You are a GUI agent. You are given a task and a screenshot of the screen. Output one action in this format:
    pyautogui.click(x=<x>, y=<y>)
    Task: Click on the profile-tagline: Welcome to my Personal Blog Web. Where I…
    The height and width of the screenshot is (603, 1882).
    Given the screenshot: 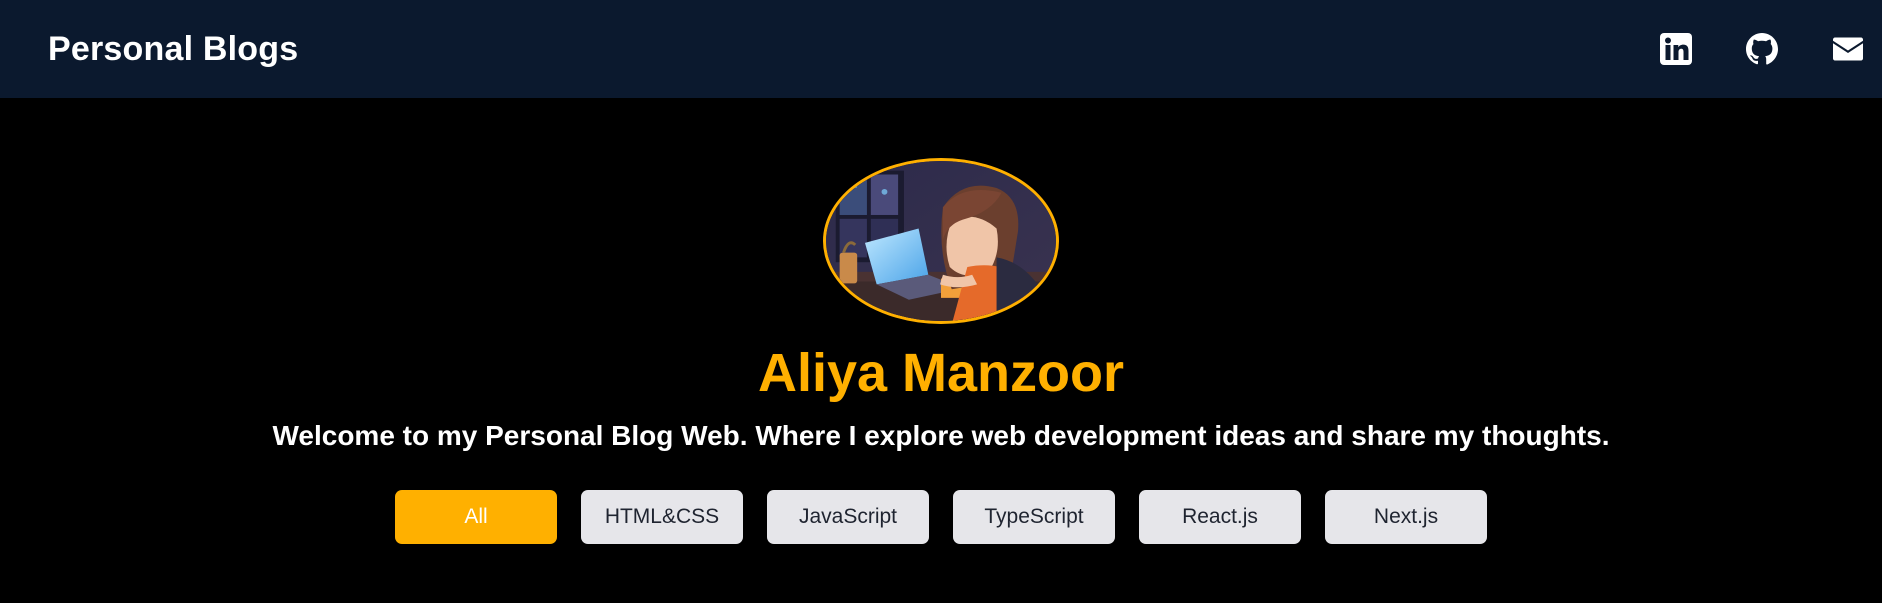 What is the action you would take?
    pyautogui.click(x=941, y=435)
    